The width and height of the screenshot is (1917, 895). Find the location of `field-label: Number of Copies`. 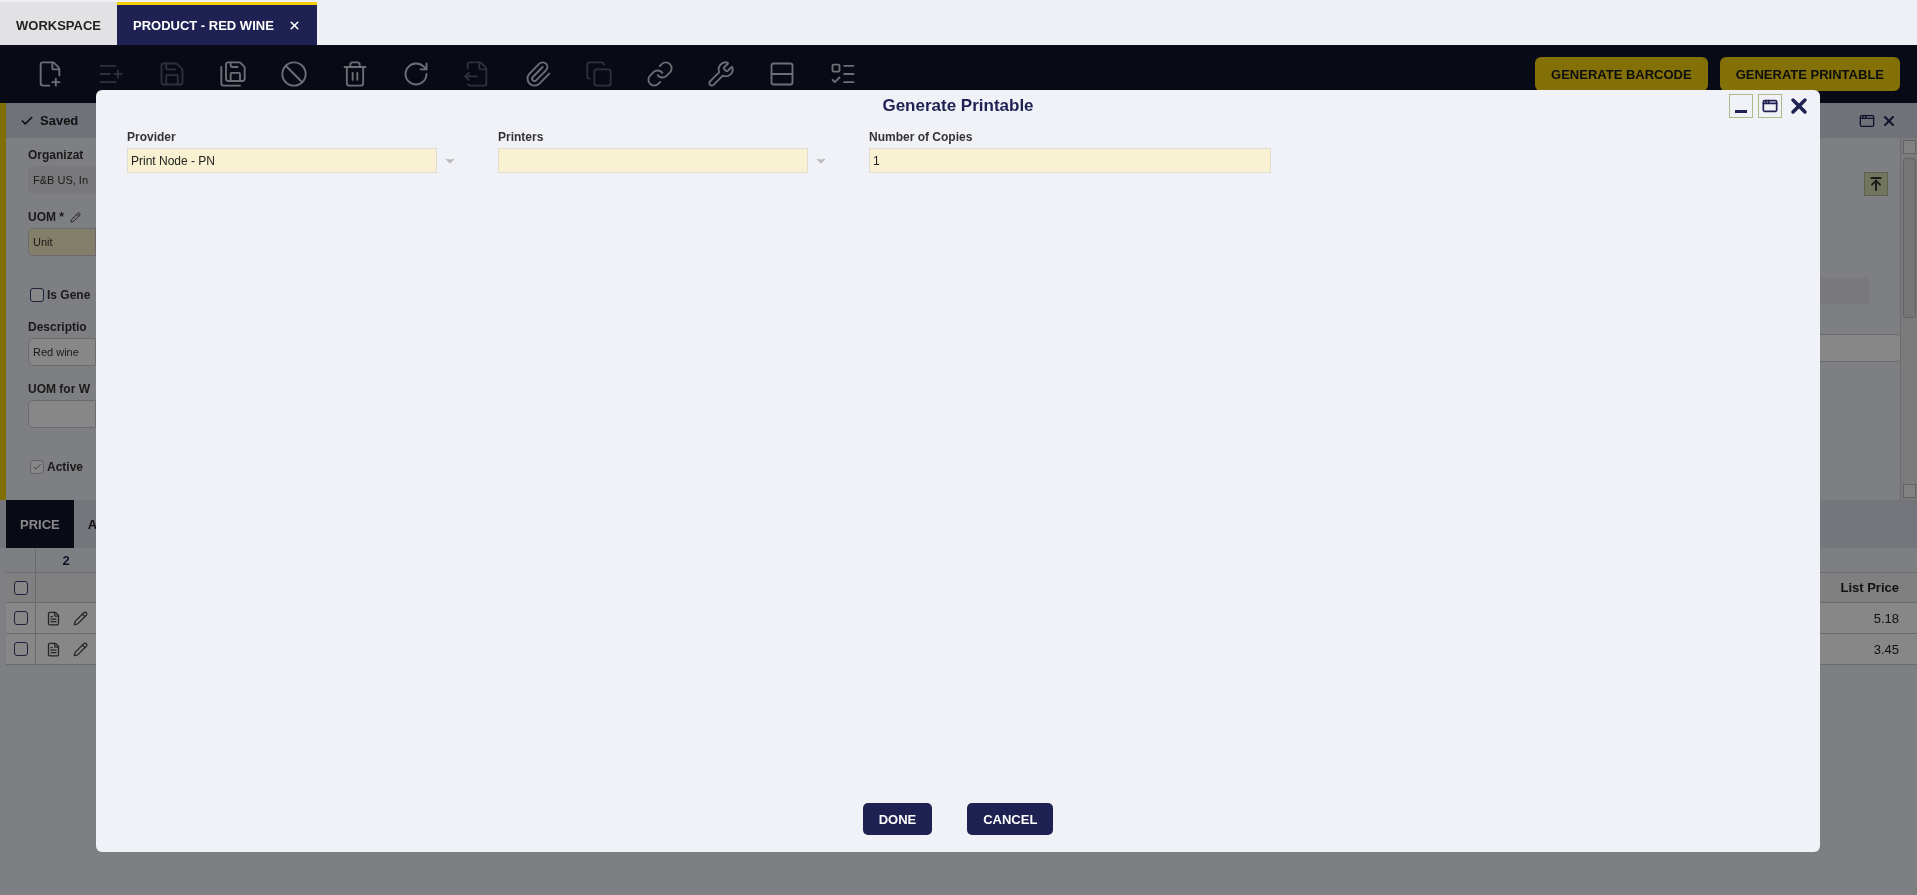

field-label: Number of Copies is located at coordinates (921, 137).